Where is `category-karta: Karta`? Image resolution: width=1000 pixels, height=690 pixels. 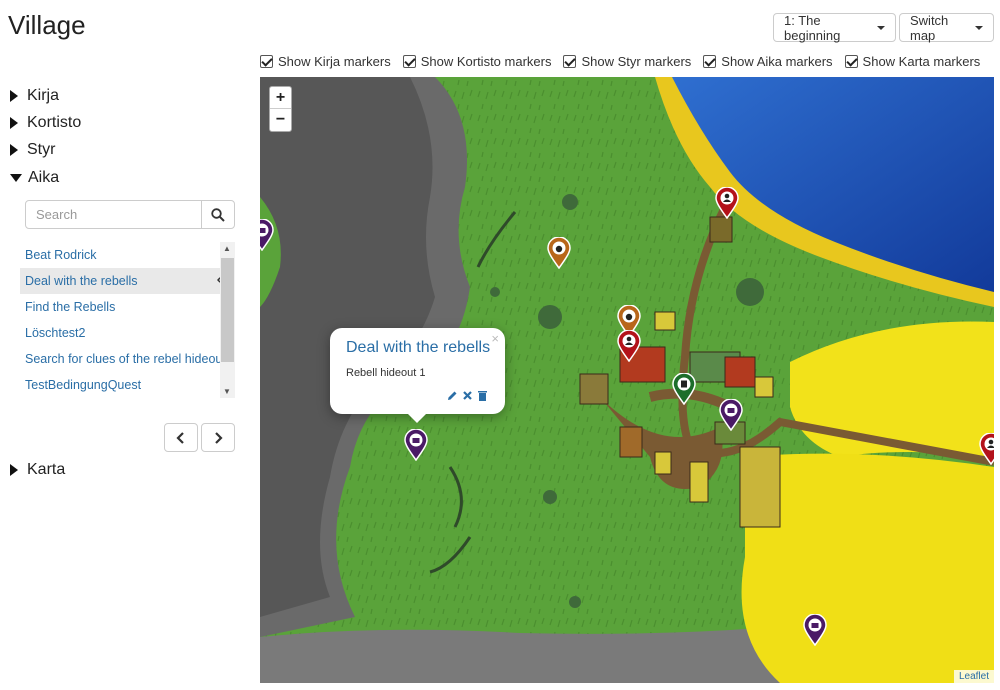 category-karta: Karta is located at coordinates (37, 470).